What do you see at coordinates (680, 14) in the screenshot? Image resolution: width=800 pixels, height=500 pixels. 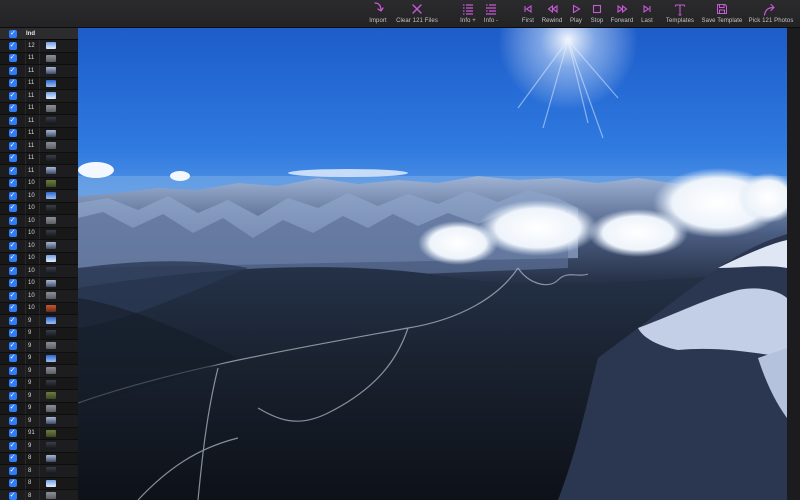 I see `templates-button: Templates` at bounding box center [680, 14].